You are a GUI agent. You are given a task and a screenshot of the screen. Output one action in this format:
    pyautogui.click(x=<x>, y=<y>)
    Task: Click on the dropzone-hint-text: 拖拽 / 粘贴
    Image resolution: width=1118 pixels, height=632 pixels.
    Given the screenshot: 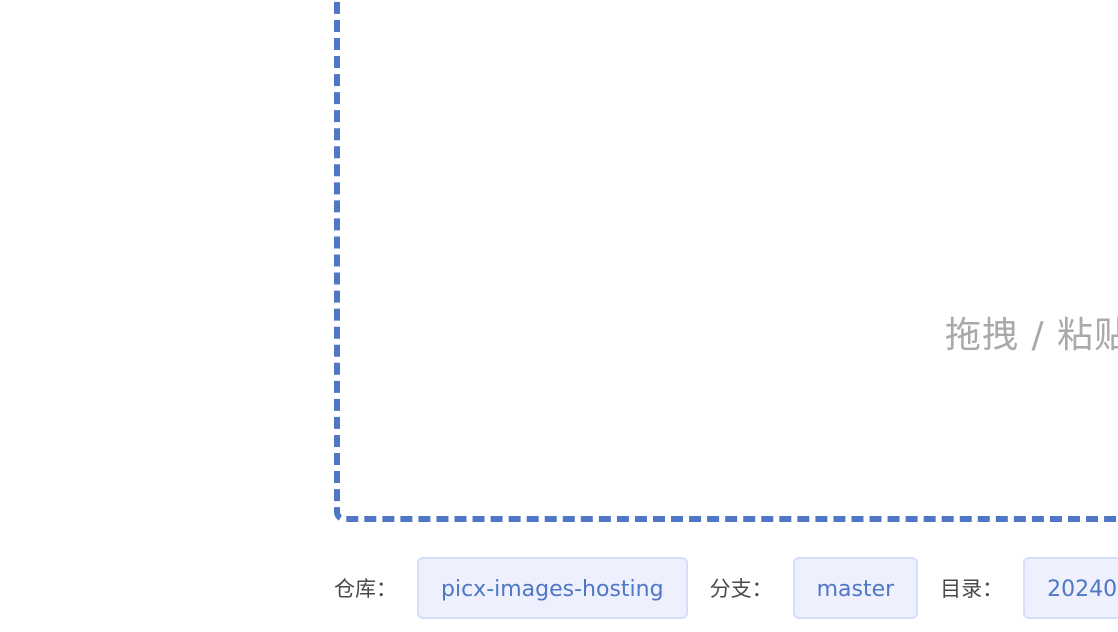 What is the action you would take?
    pyautogui.click(x=1031, y=335)
    